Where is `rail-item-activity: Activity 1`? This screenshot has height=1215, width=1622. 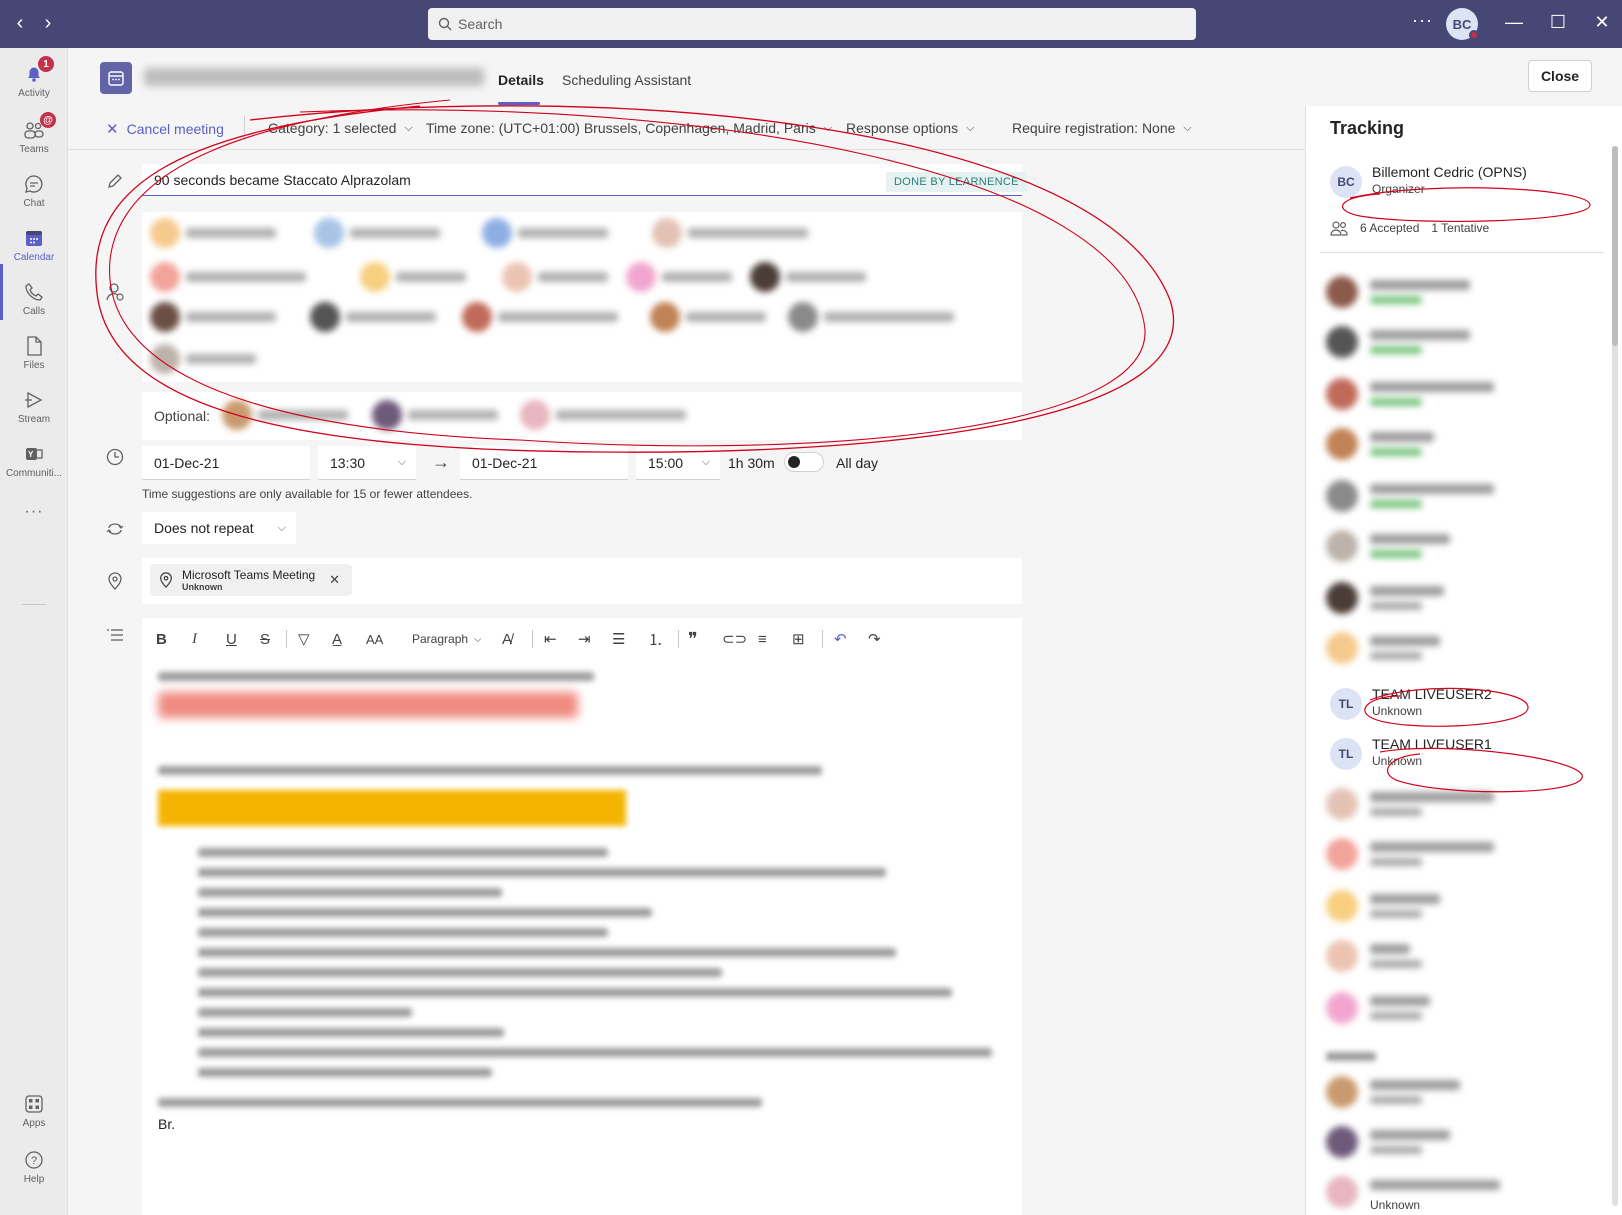 rail-item-activity: Activity 1 is located at coordinates (34, 80).